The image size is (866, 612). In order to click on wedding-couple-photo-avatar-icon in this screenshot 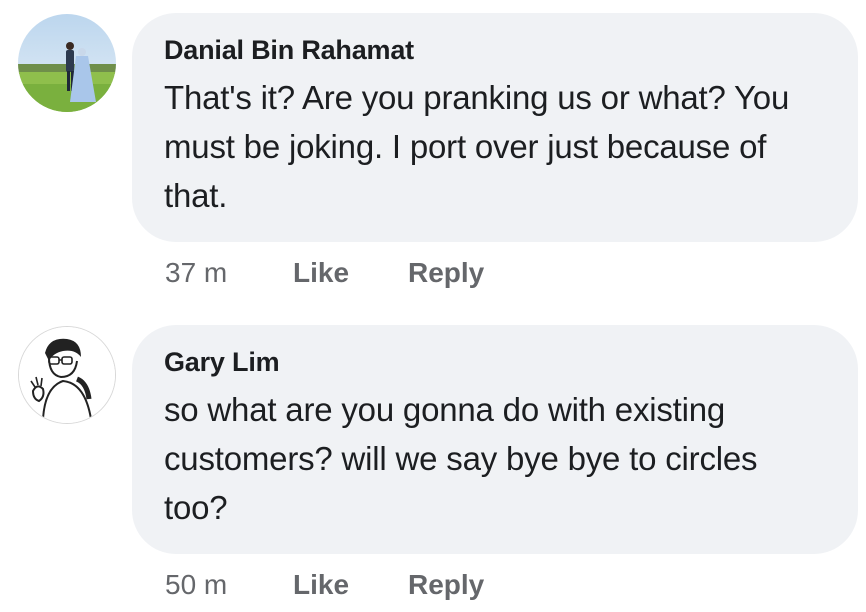, I will do `click(67, 63)`.